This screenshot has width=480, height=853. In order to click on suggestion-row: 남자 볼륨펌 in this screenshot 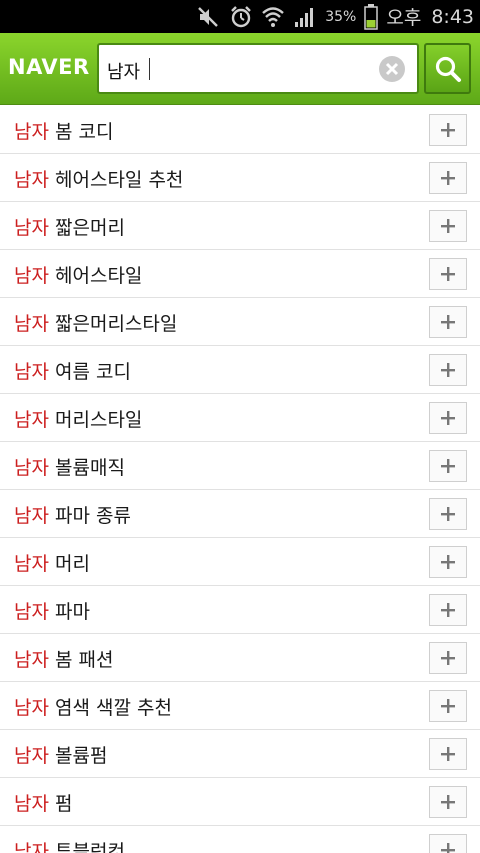, I will do `click(240, 754)`.